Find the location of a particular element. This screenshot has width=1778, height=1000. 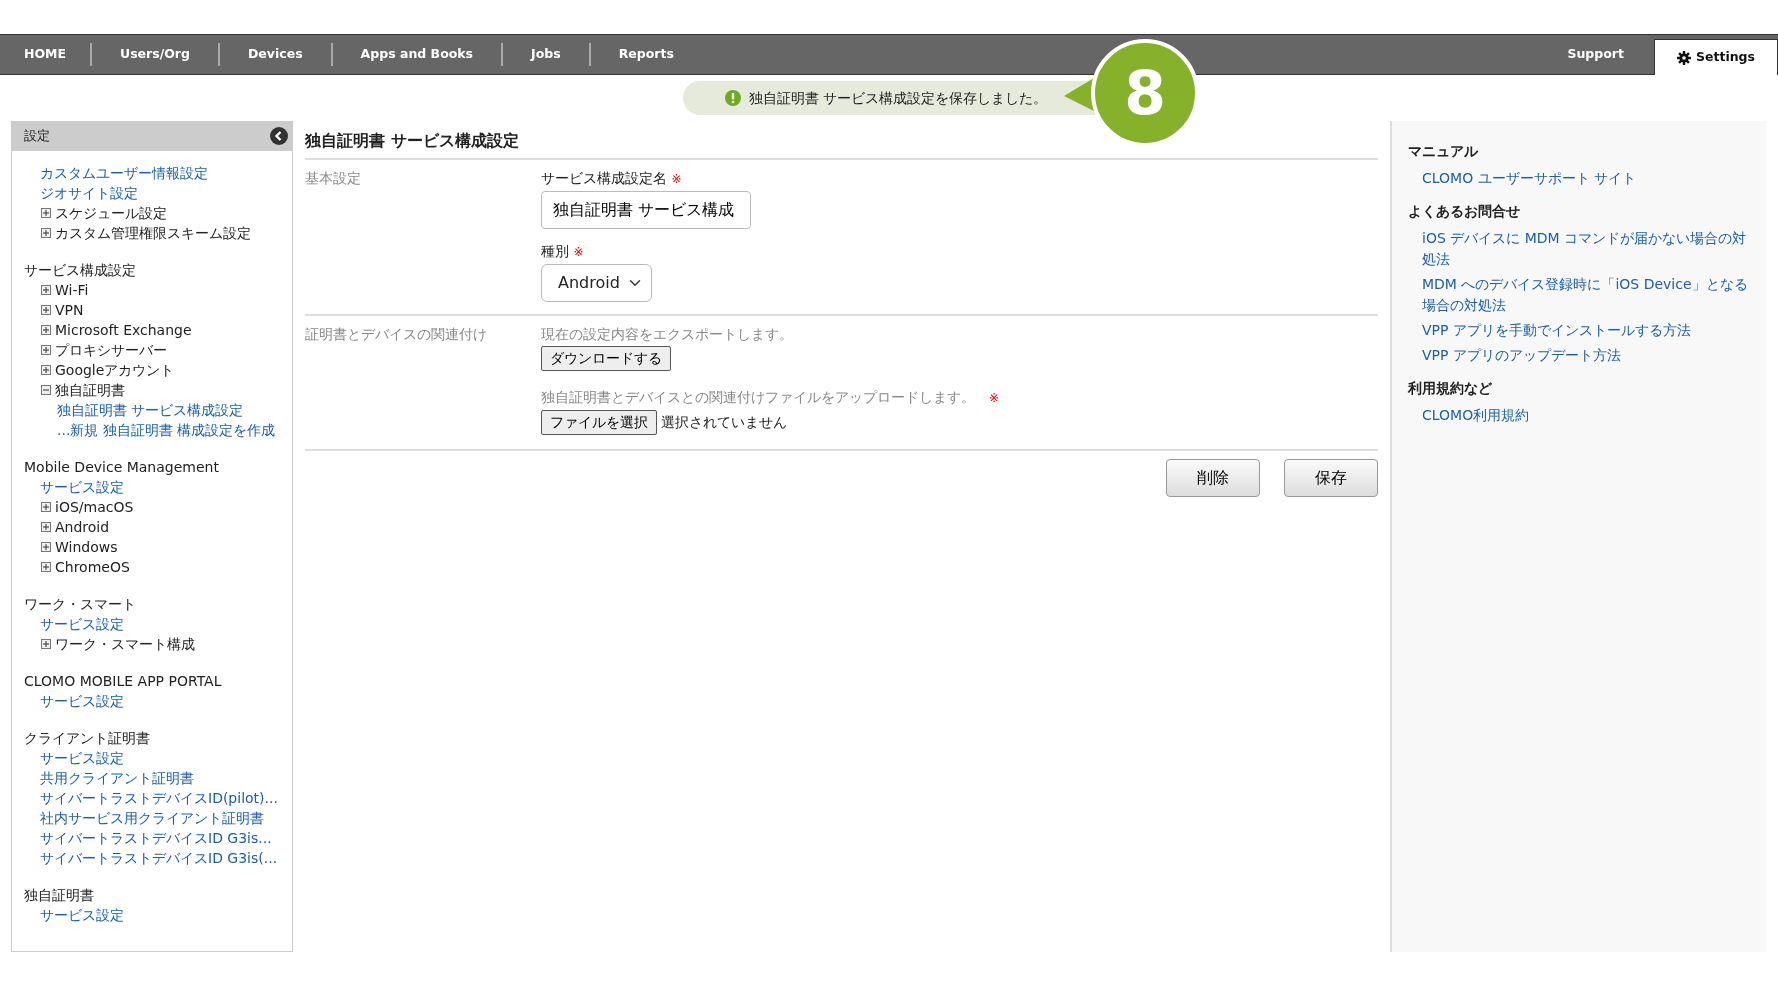

gear-icon is located at coordinates (1684, 57).